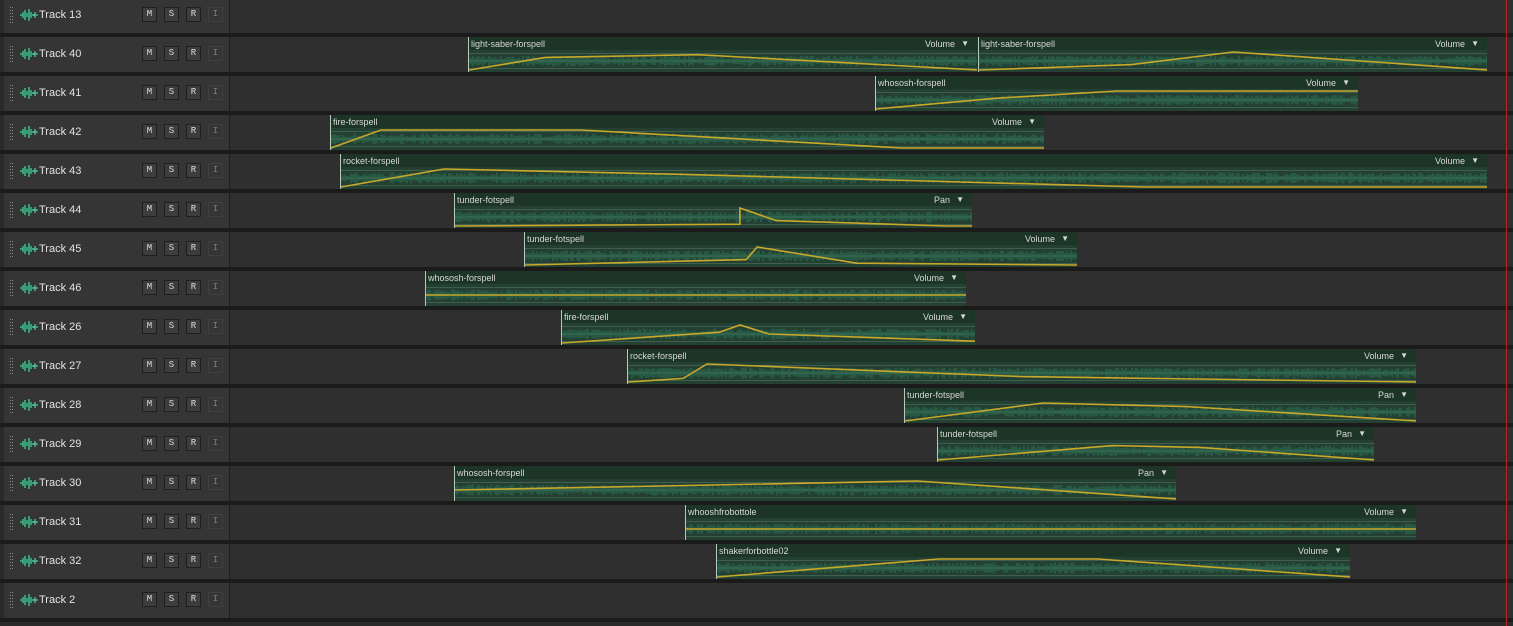 The height and width of the screenshot is (626, 1513). I want to click on track-name: Track 41, so click(60, 93).